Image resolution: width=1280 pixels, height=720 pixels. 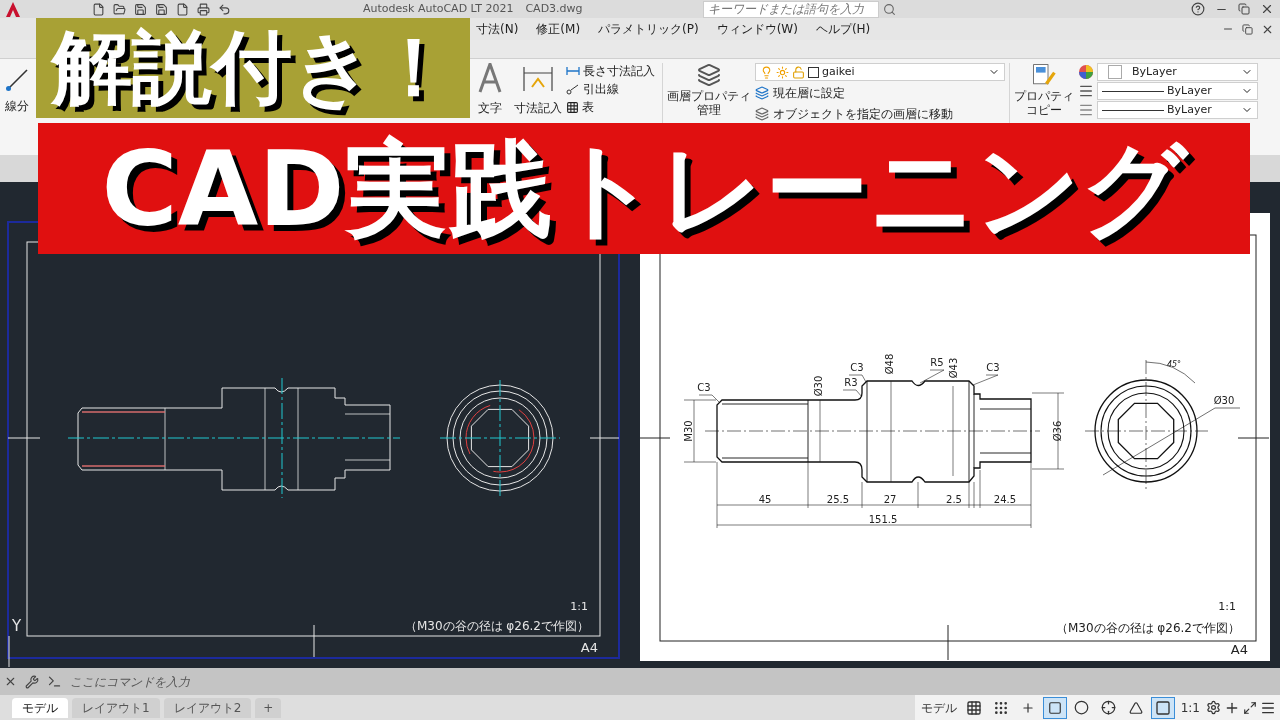 What do you see at coordinates (554, 8) in the screenshot?
I see `file-name: CAD3.dwg` at bounding box center [554, 8].